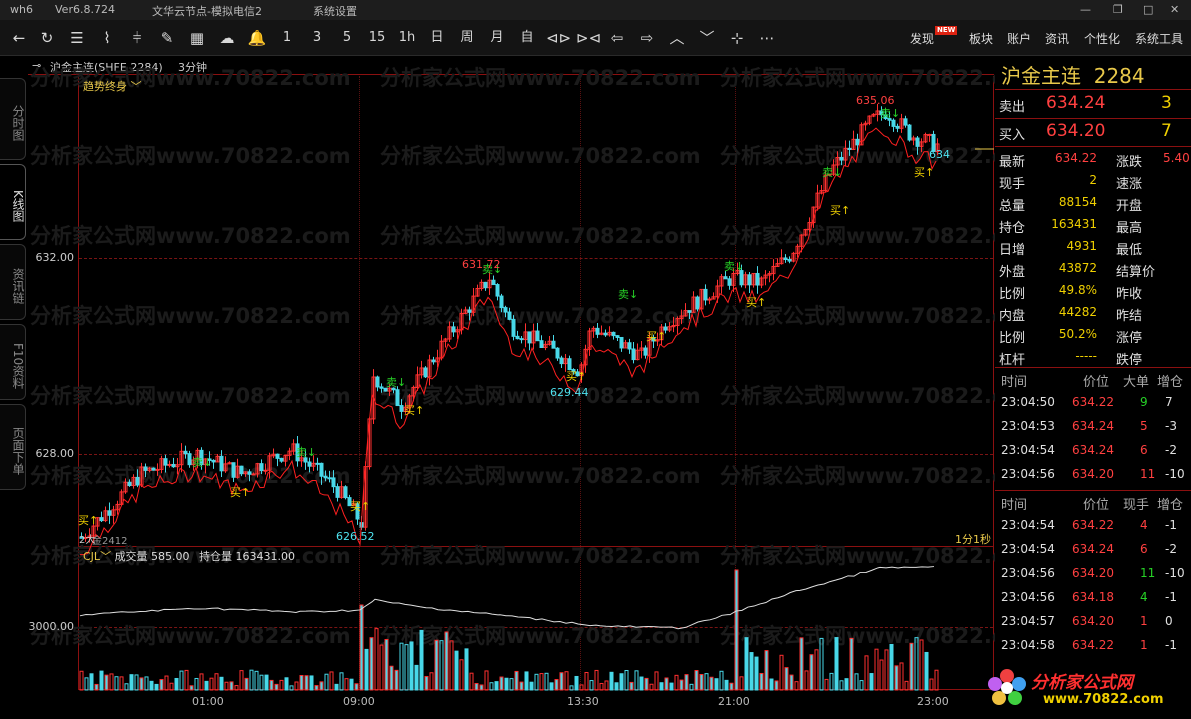 The image size is (1191, 719). What do you see at coordinates (1119, 76) in the screenshot?
I see `quote-code: 2284` at bounding box center [1119, 76].